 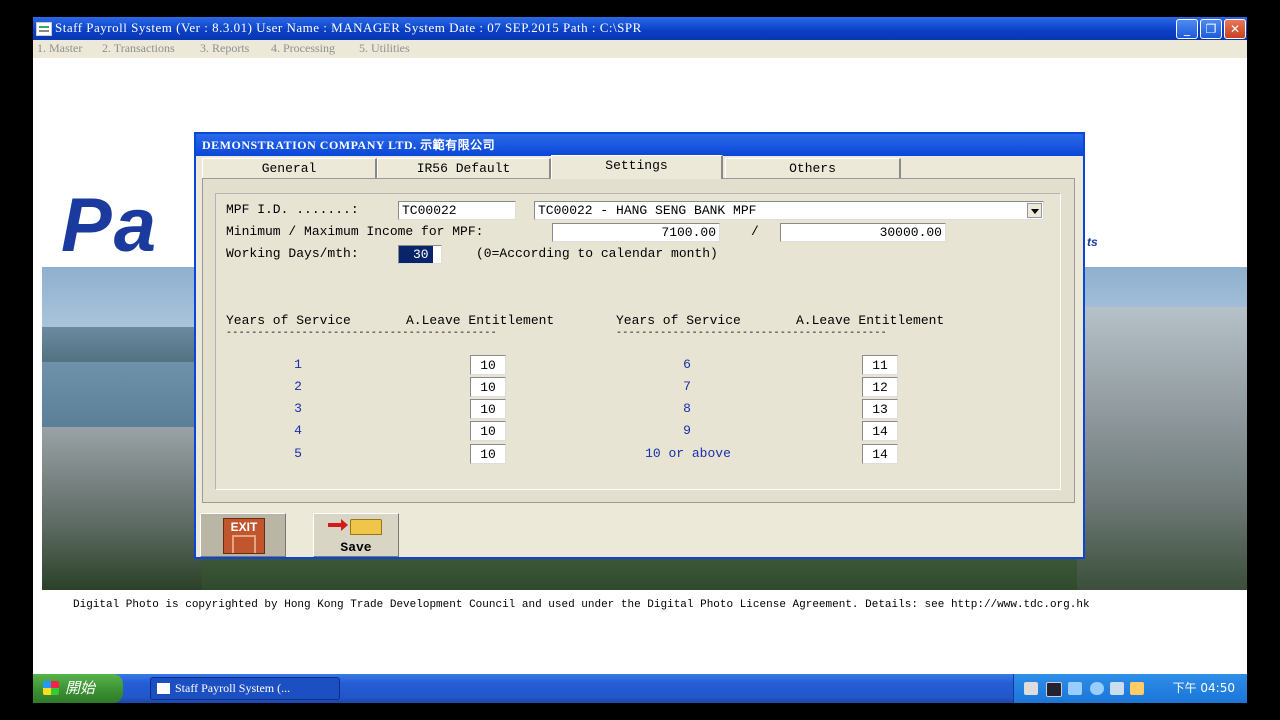 I want to click on photo-city-right, so click(x=1162, y=448).